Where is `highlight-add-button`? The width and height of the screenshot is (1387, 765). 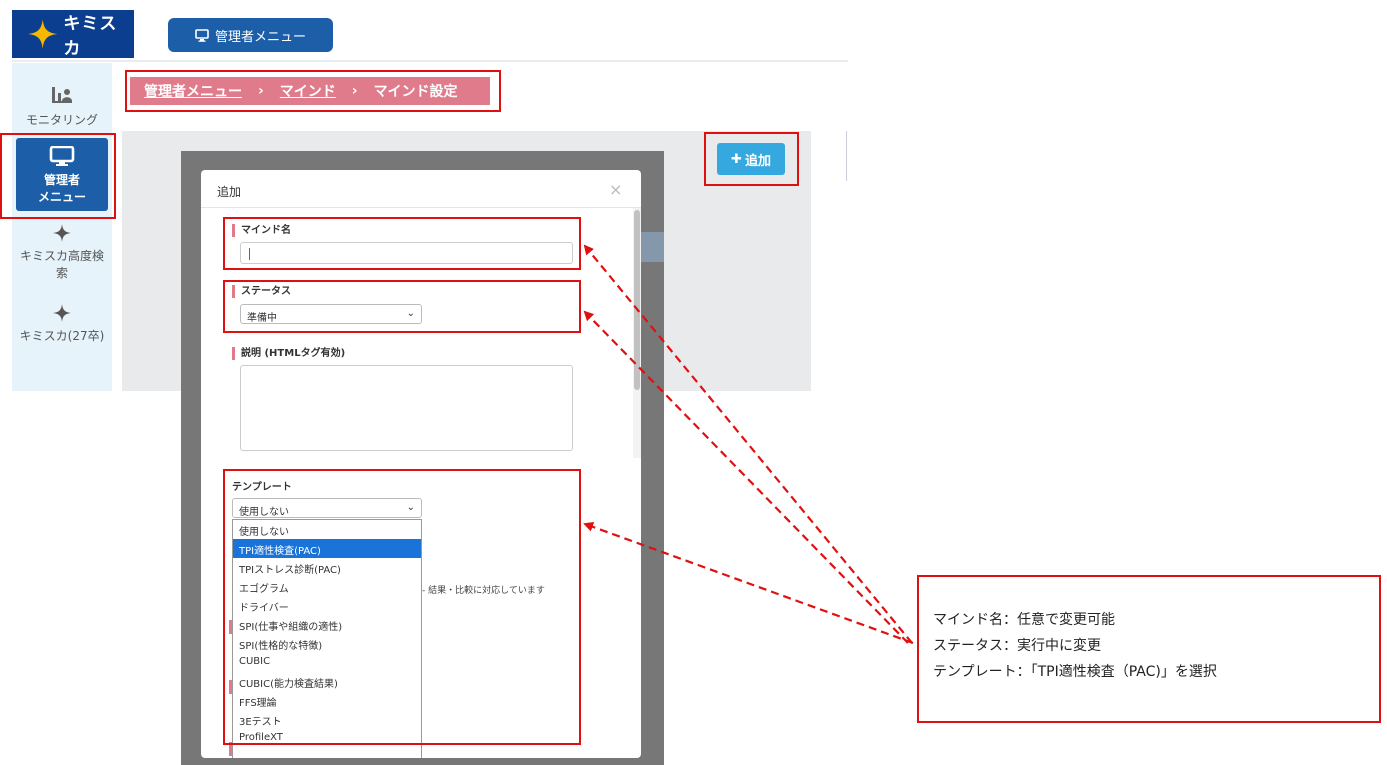
highlight-add-button is located at coordinates (751, 159).